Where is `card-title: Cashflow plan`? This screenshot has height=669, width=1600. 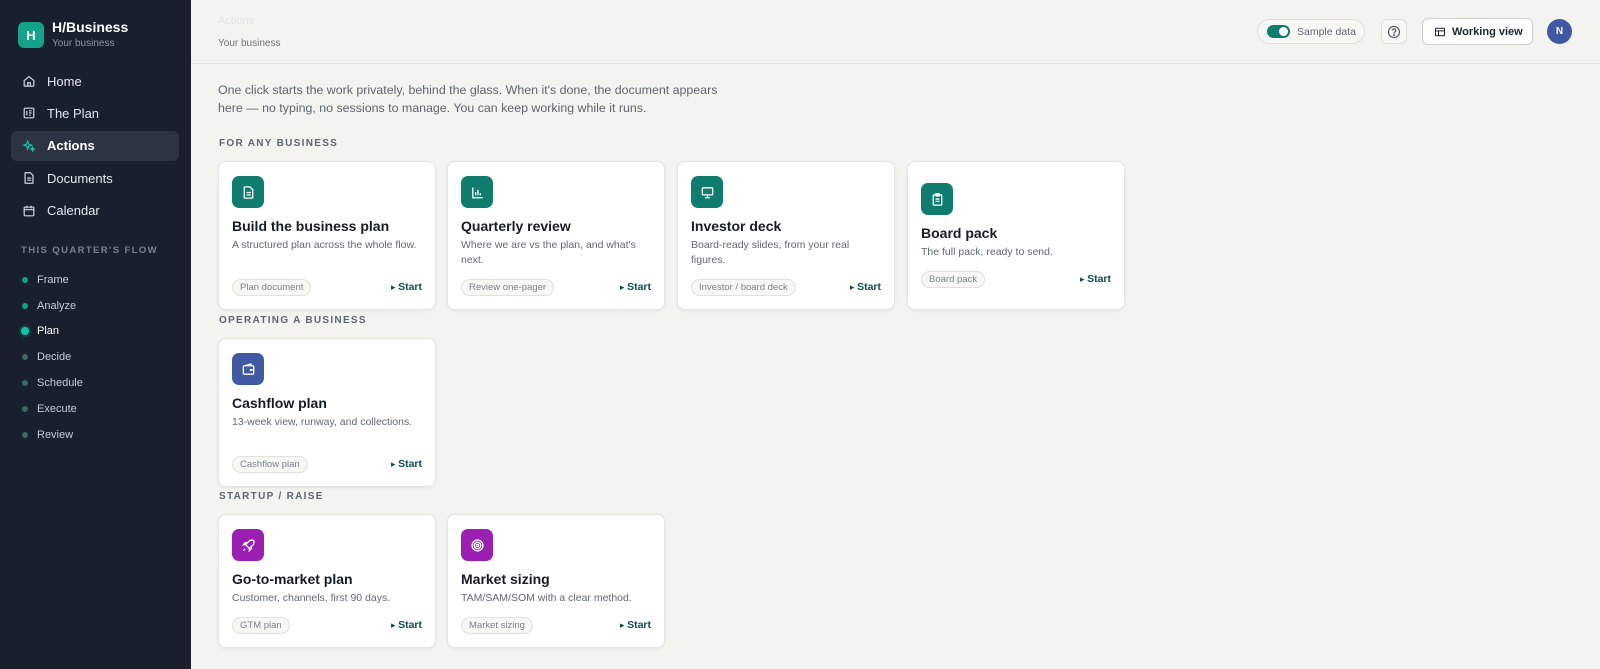
card-title: Cashflow plan is located at coordinates (279, 403).